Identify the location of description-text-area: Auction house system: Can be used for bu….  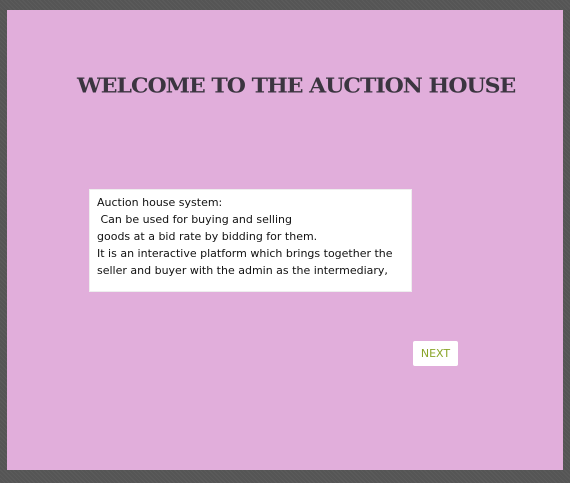
(250, 240).